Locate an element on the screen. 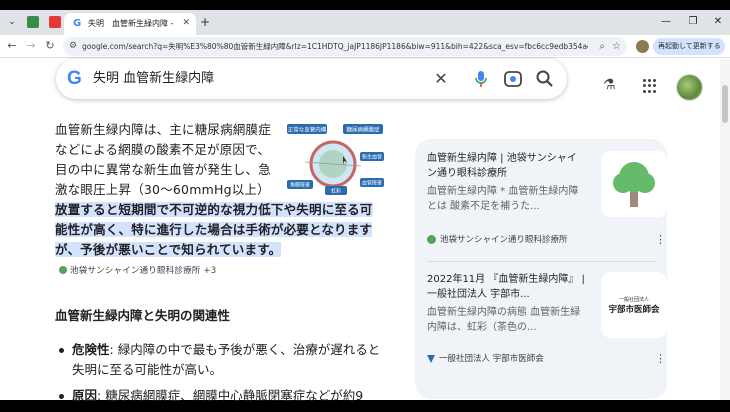 Image resolution: width=730 pixels, height=412 pixels. restore-icon: ❐ is located at coordinates (693, 22).